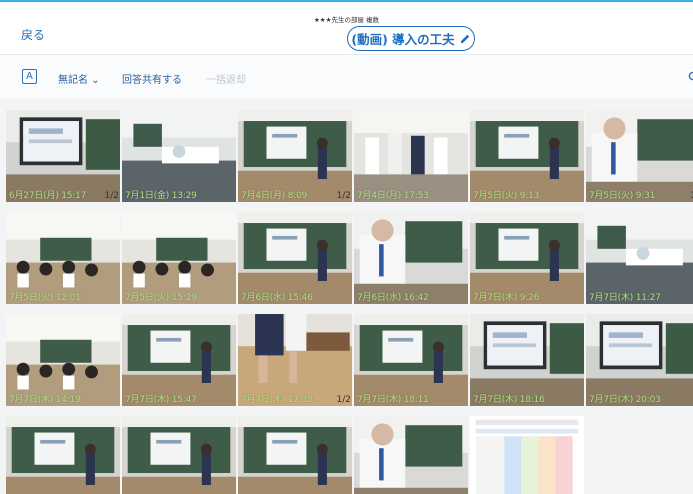  I want to click on submission-date-label: 7月1日(金) 13:29, so click(161, 196).